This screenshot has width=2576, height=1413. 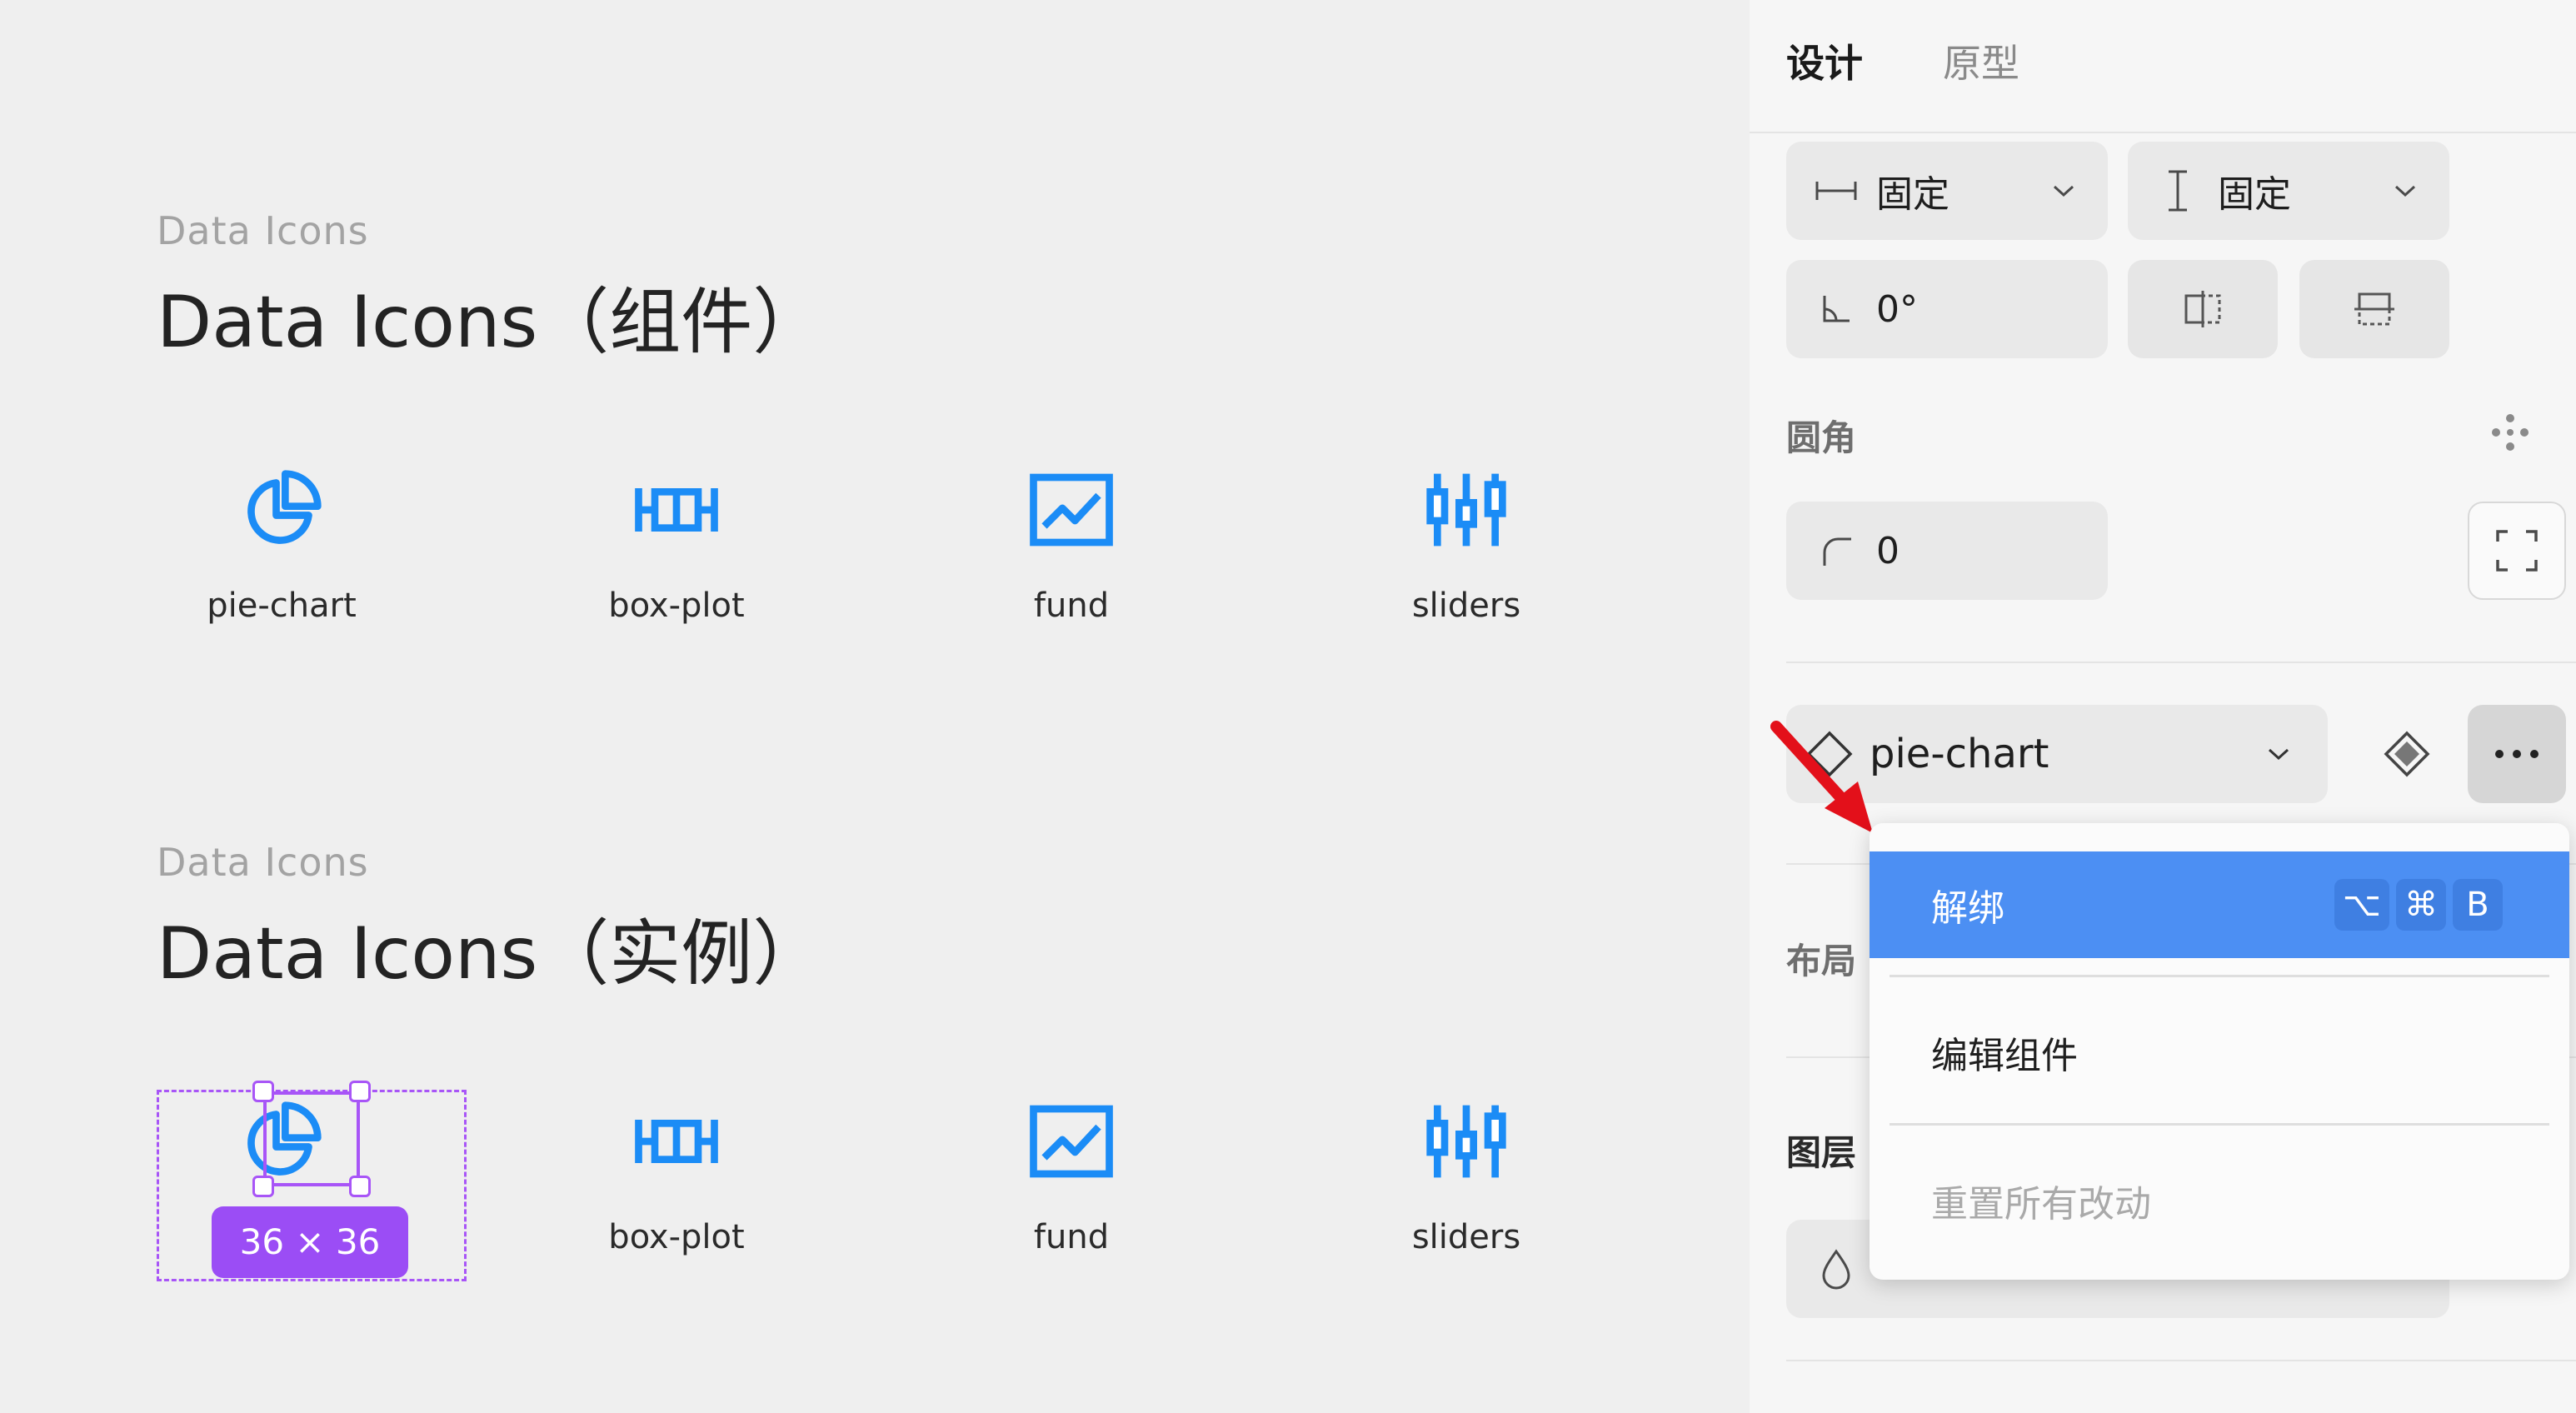 I want to click on menu-item-label: 重置所有改动, so click(x=2041, y=1204).